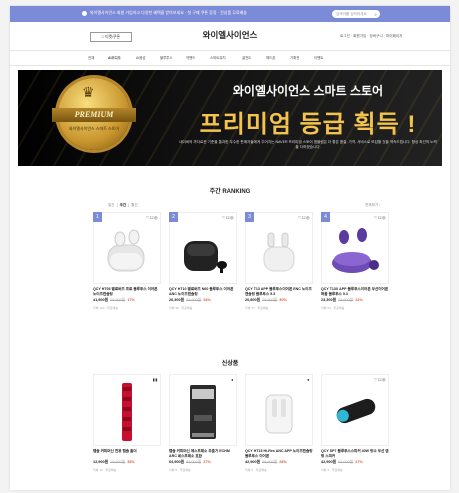 This screenshot has height=493, width=459. What do you see at coordinates (91, 57) in the screenshot?
I see `nav-item: 전체` at bounding box center [91, 57].